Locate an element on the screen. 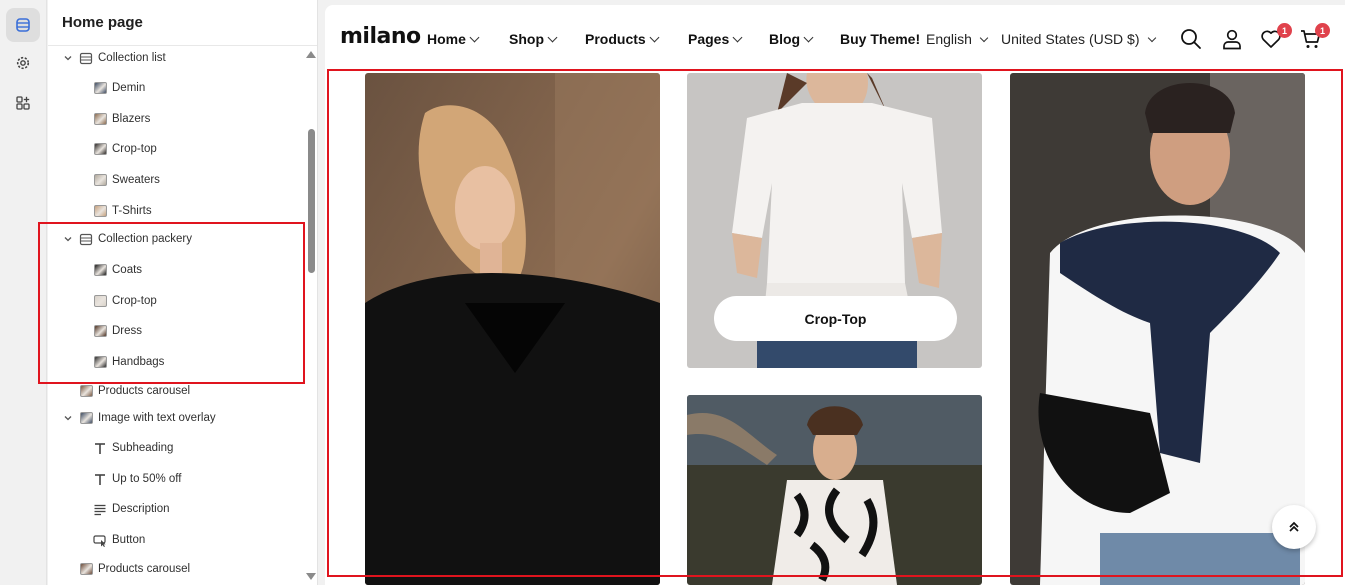  tree-item-label: Sweaters is located at coordinates (136, 180).